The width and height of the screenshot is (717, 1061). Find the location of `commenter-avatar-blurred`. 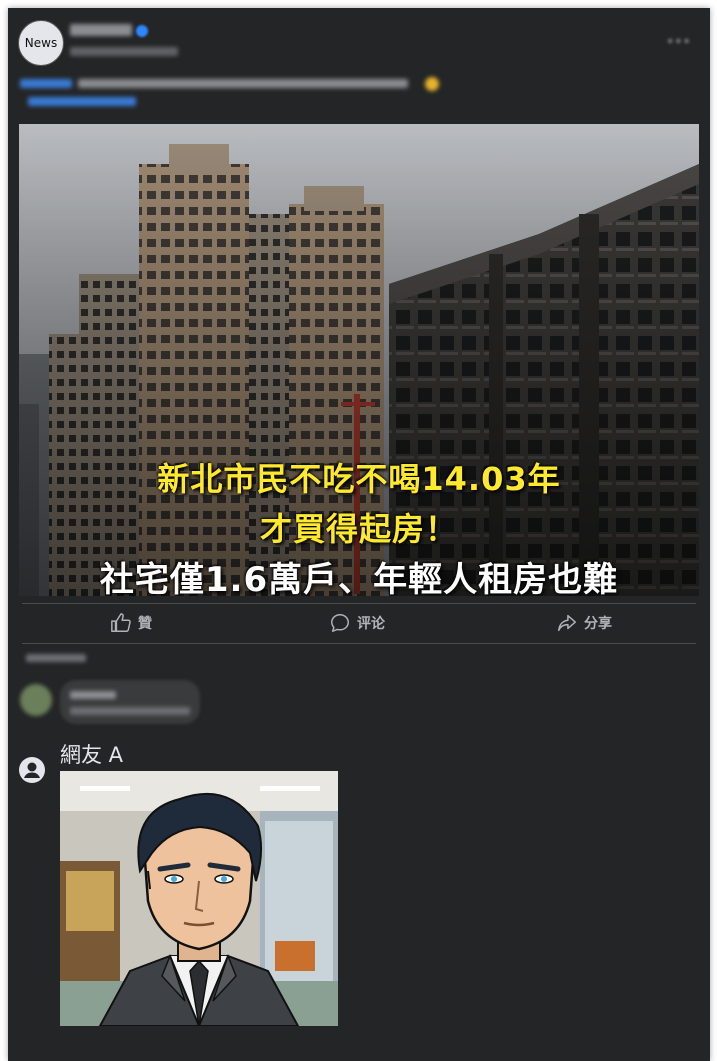

commenter-avatar-blurred is located at coordinates (36, 700).